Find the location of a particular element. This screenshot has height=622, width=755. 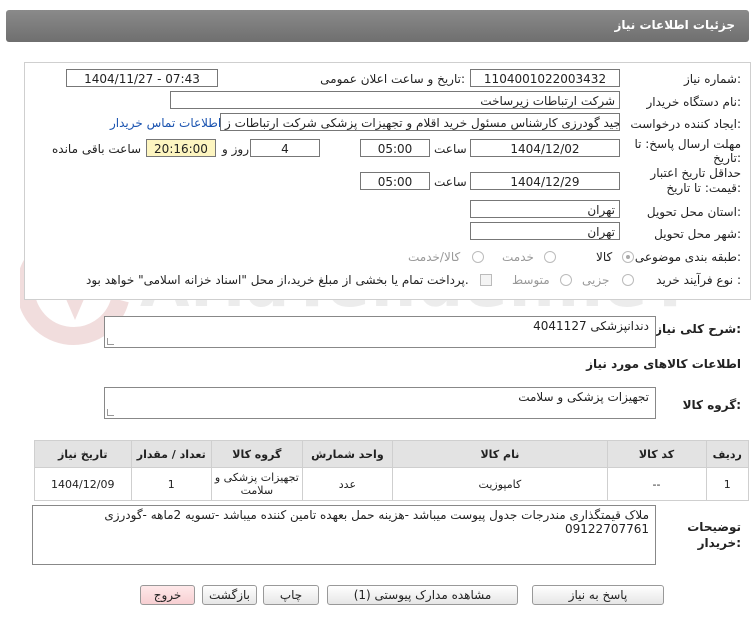

header-bar: جزئیات اطلاعات نیاز is located at coordinates (377, 26).